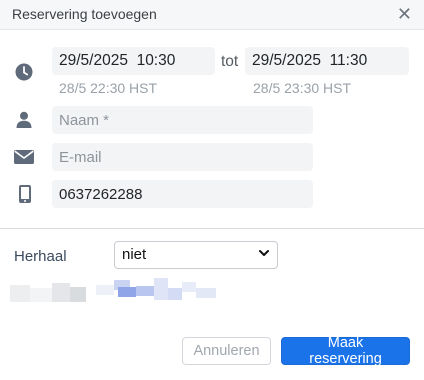  Describe the element at coordinates (133, 61) in the screenshot. I see `start-datetime-input` at that location.